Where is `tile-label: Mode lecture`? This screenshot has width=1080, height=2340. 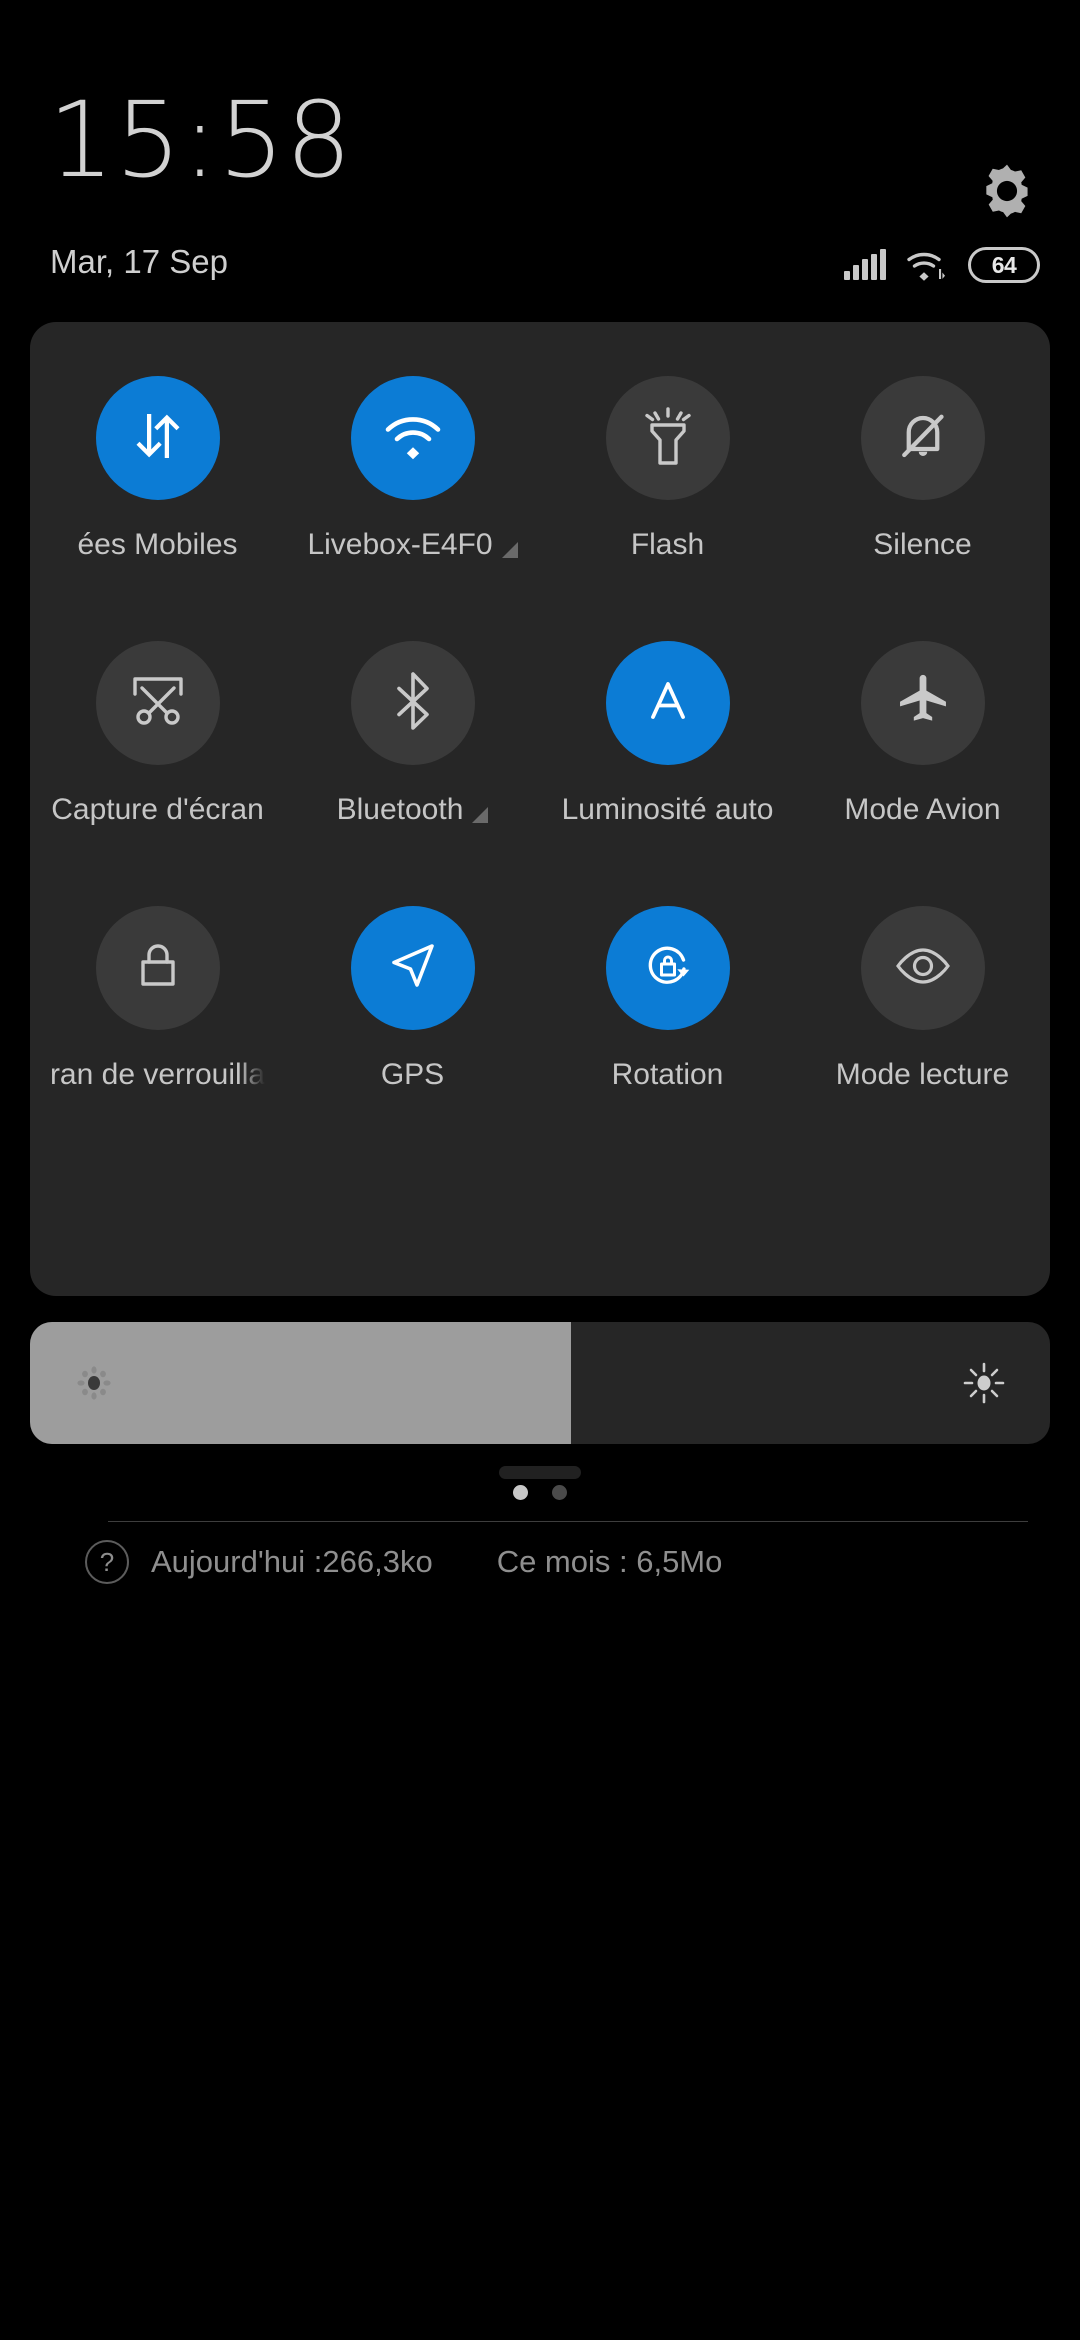
tile-label: Mode lecture is located at coordinates (922, 1074).